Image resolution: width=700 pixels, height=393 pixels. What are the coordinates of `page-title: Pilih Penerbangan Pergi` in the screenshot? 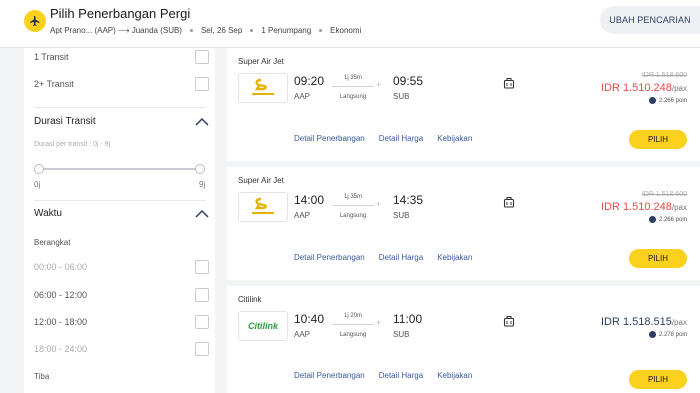 It's located at (120, 13).